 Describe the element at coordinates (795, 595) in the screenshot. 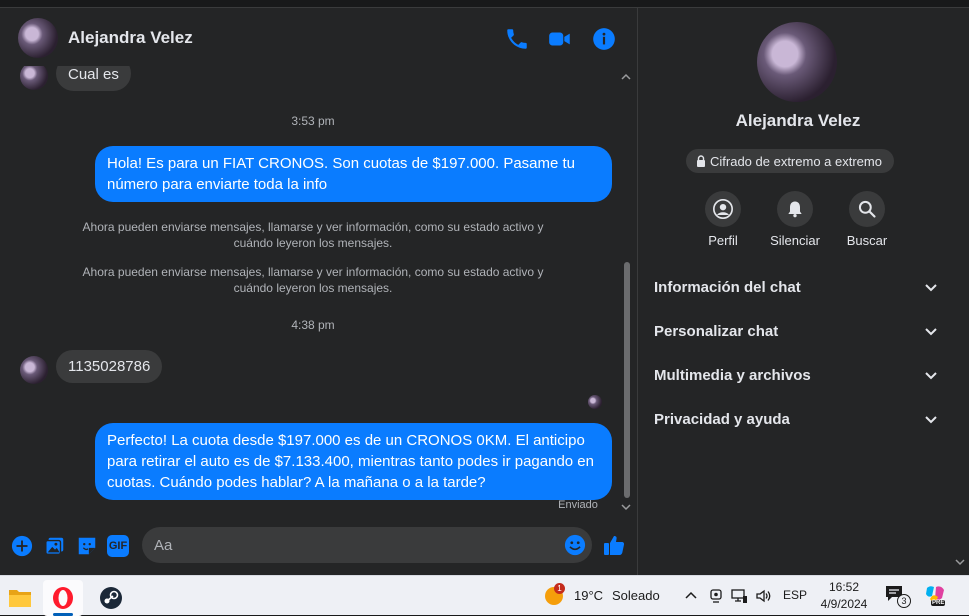

I see `language-indicator: ESP` at that location.